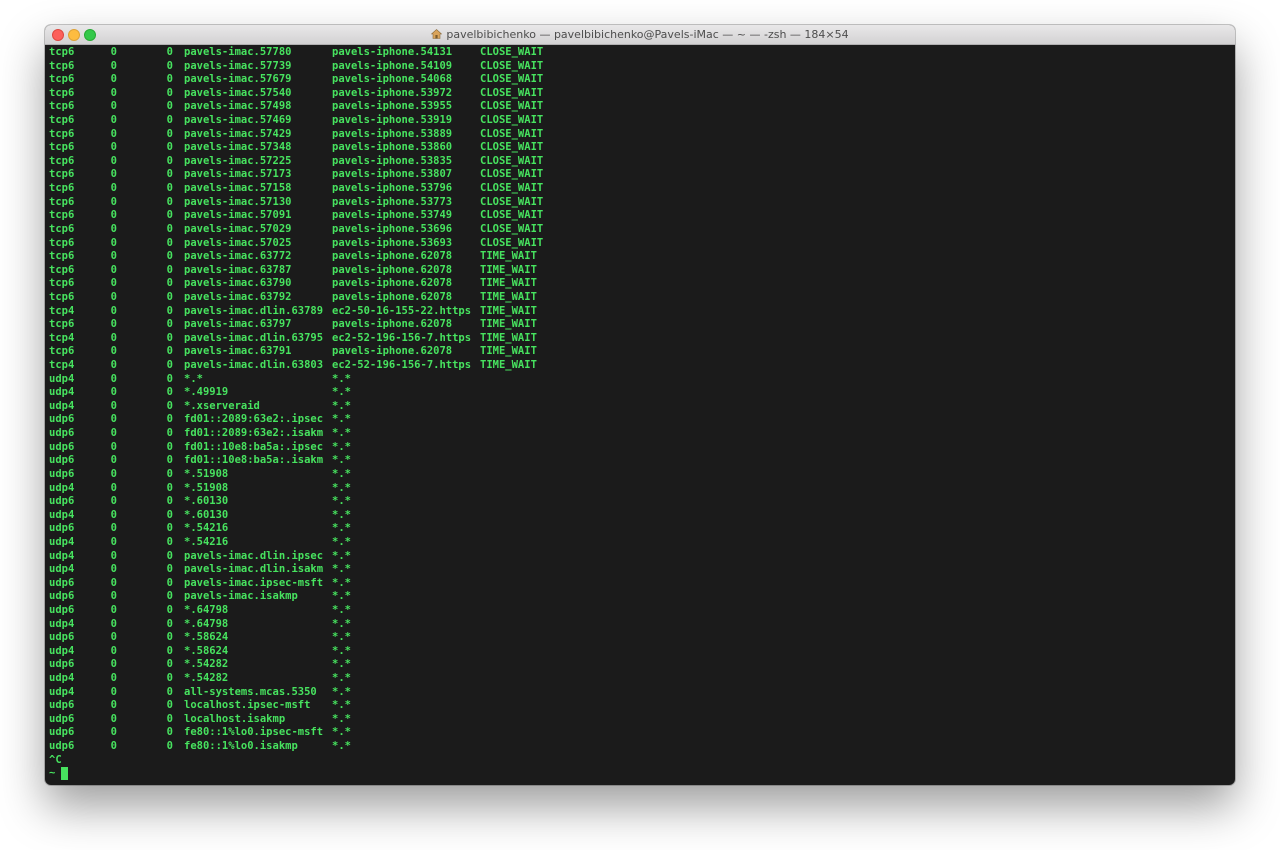 This screenshot has height=850, width=1280. What do you see at coordinates (642, 693) in the screenshot?
I see `terminal-row: udp4 0 0 all-systems.mcas.5350 *.*` at bounding box center [642, 693].